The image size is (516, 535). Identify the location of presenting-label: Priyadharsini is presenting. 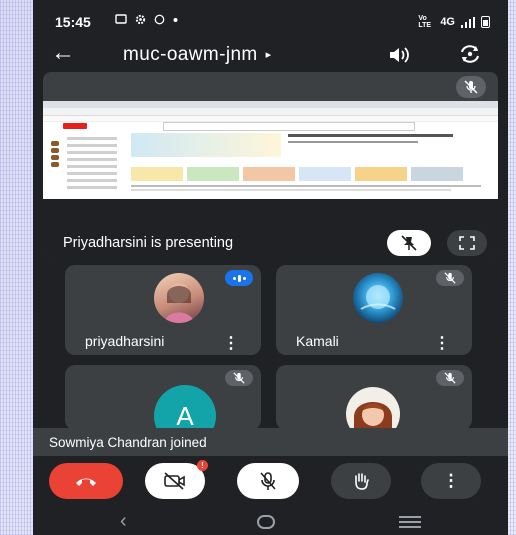
(148, 243).